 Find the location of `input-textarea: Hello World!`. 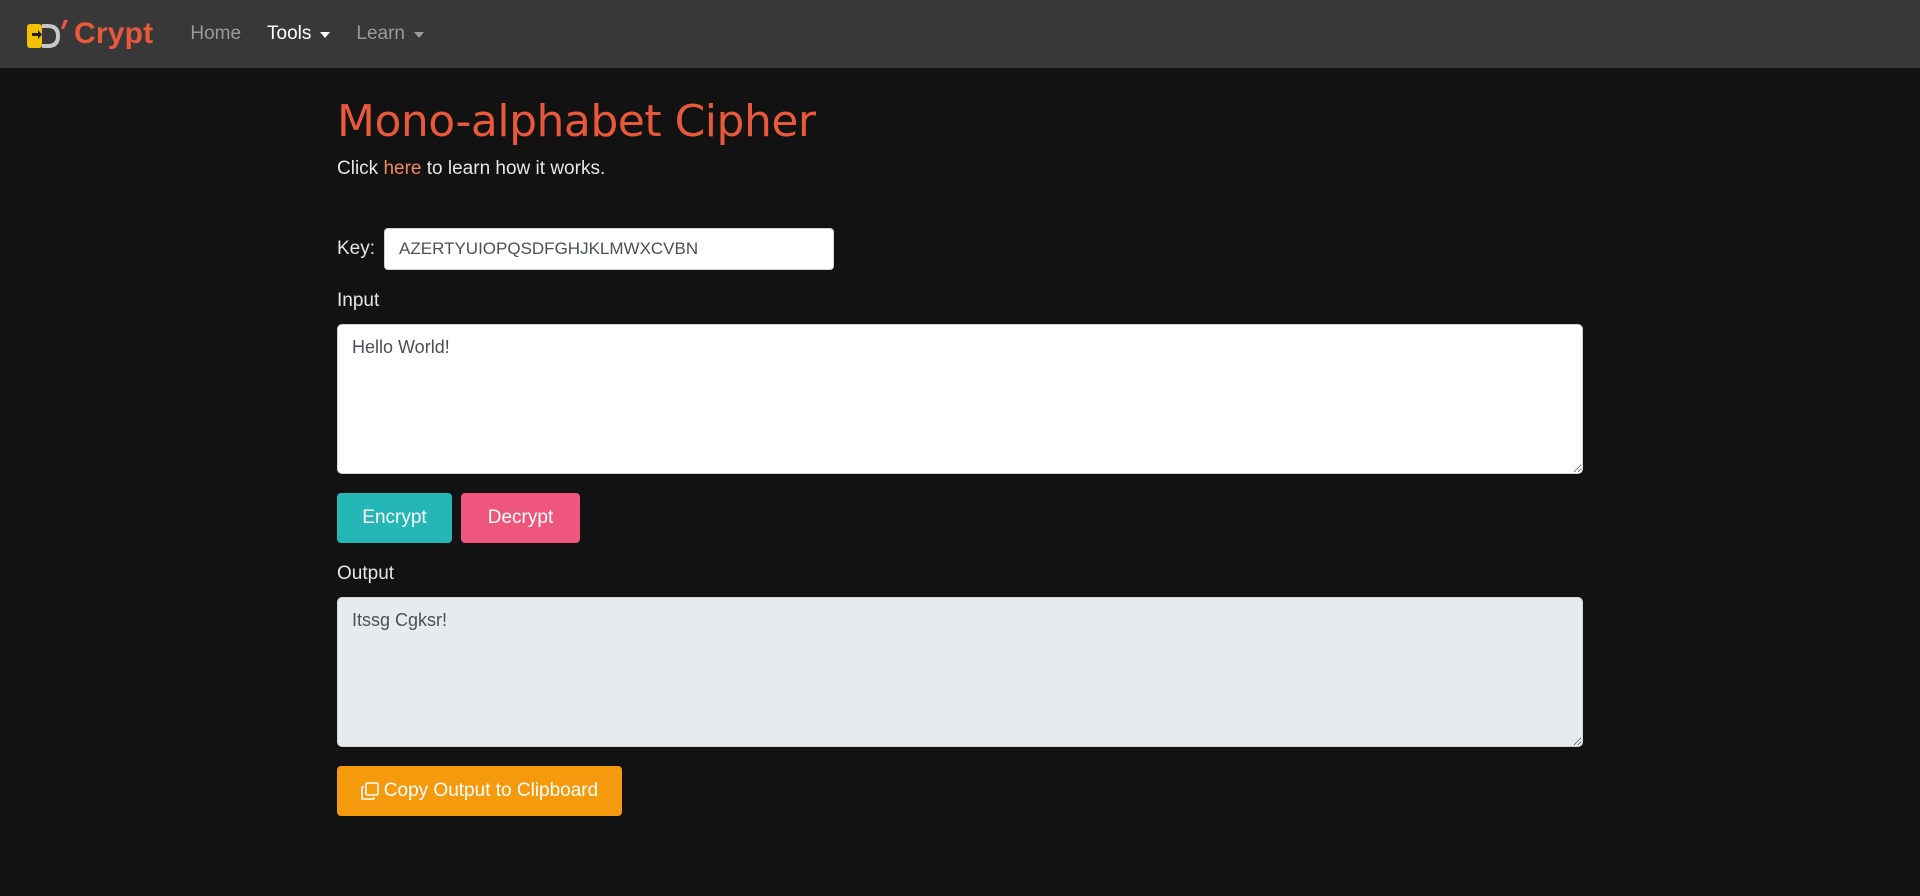

input-textarea: Hello World! is located at coordinates (960, 399).